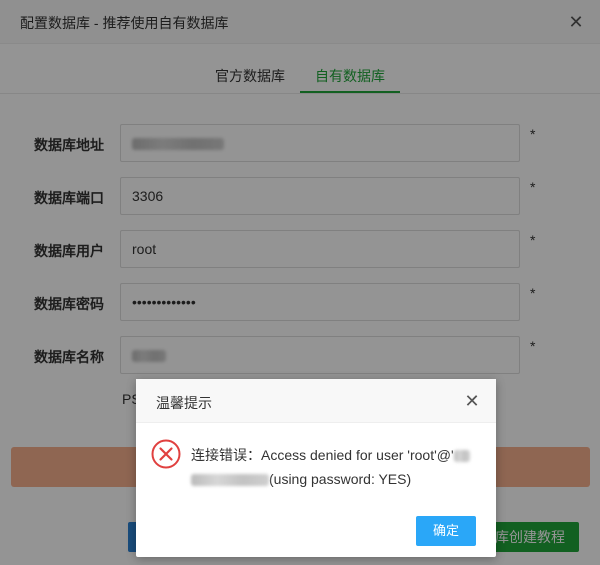 Image resolution: width=600 pixels, height=565 pixels. What do you see at coordinates (472, 401) in the screenshot?
I see `close-icon: ✕` at bounding box center [472, 401].